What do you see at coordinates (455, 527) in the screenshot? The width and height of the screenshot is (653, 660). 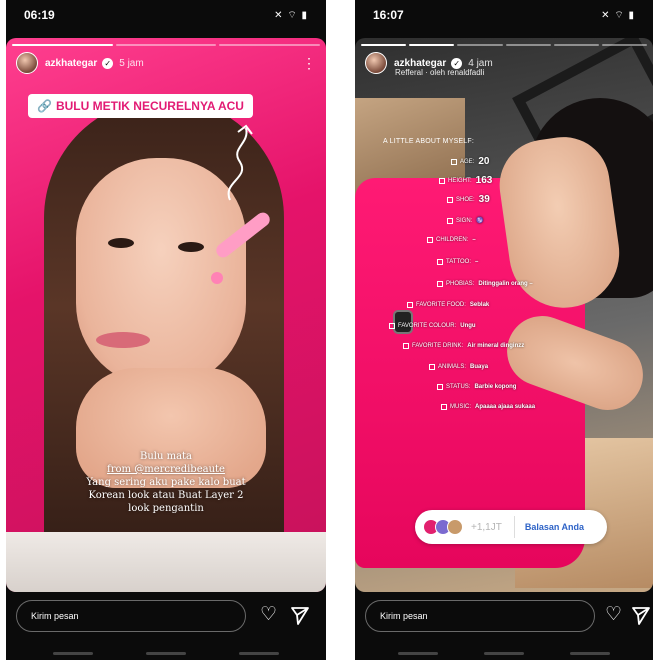 I see `reply-avatar` at bounding box center [455, 527].